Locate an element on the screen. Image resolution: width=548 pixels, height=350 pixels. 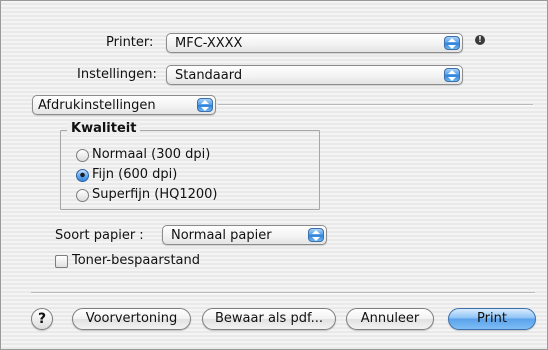
presets-select-value: Standaard is located at coordinates (209, 75).